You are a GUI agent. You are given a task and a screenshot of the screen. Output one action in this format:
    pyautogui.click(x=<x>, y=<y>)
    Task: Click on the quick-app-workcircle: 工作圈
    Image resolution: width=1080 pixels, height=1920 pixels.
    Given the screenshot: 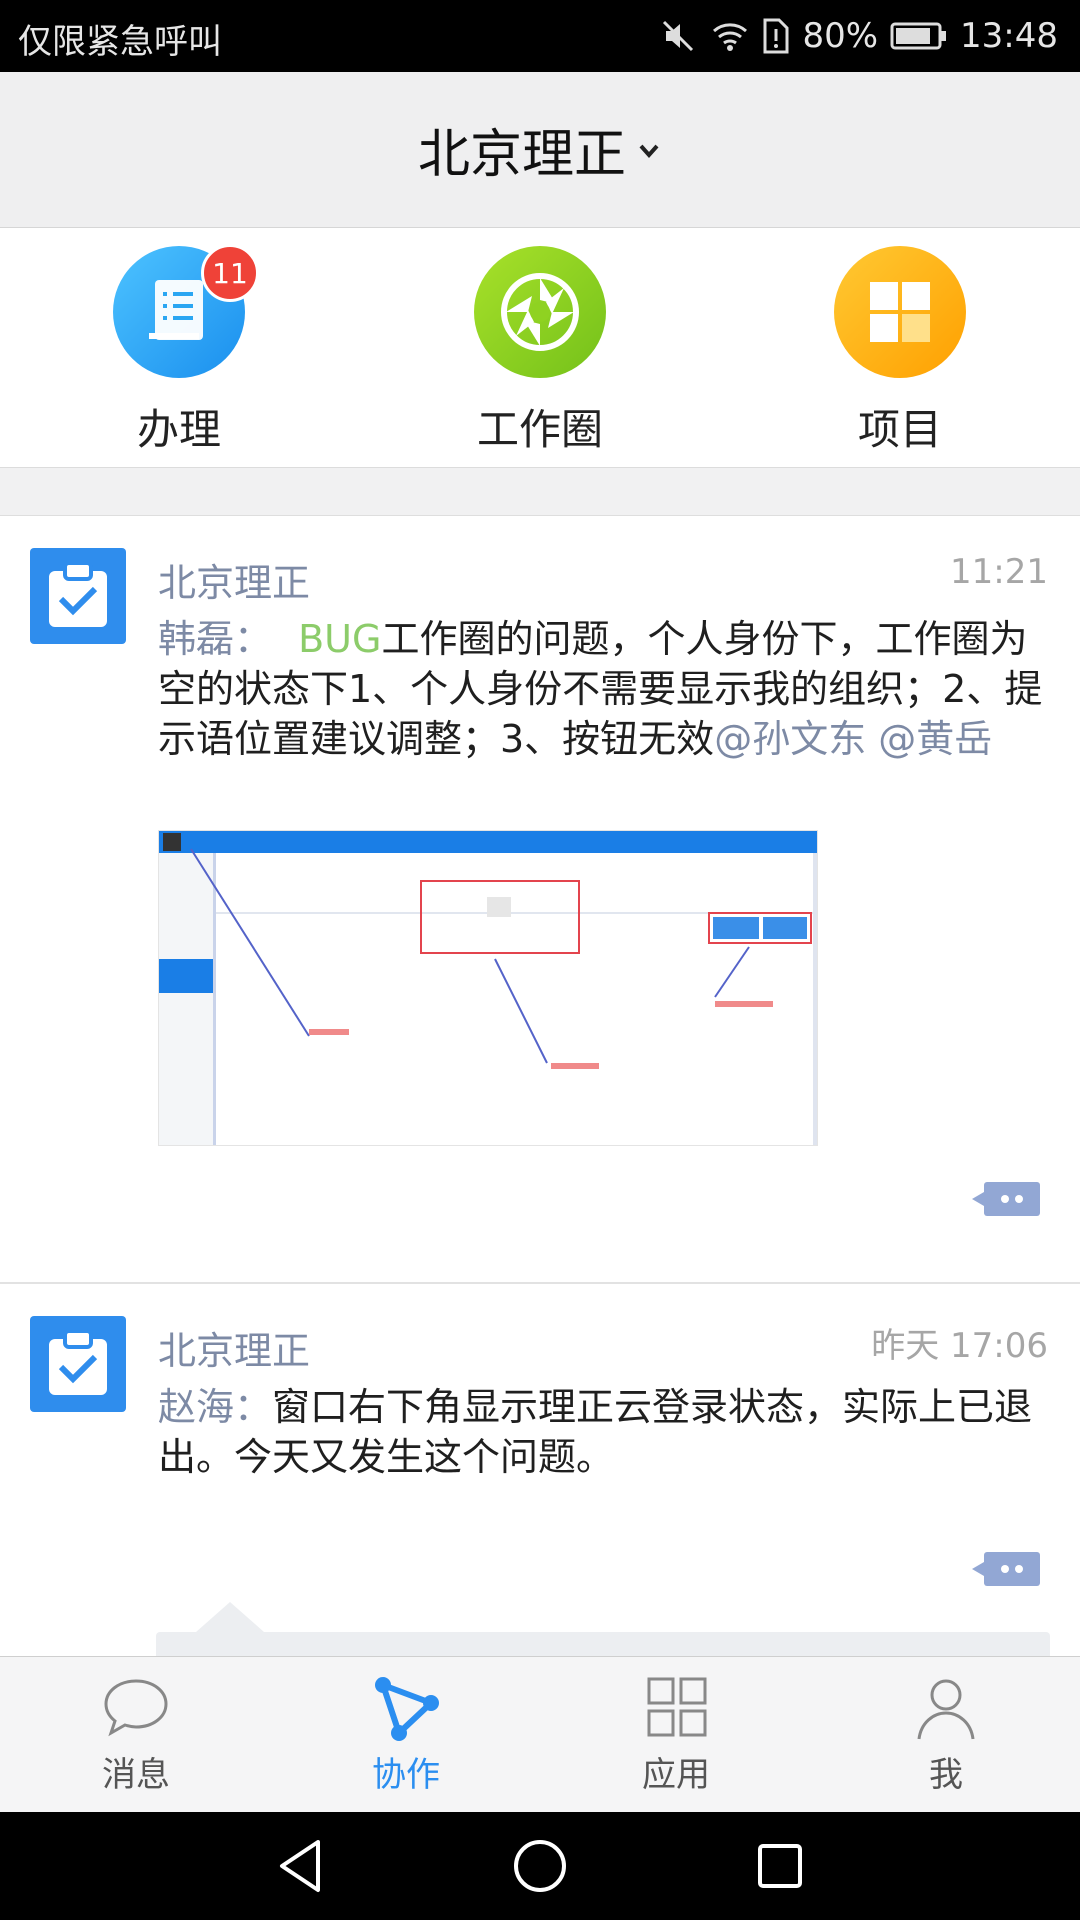 What is the action you would take?
    pyautogui.click(x=540, y=351)
    